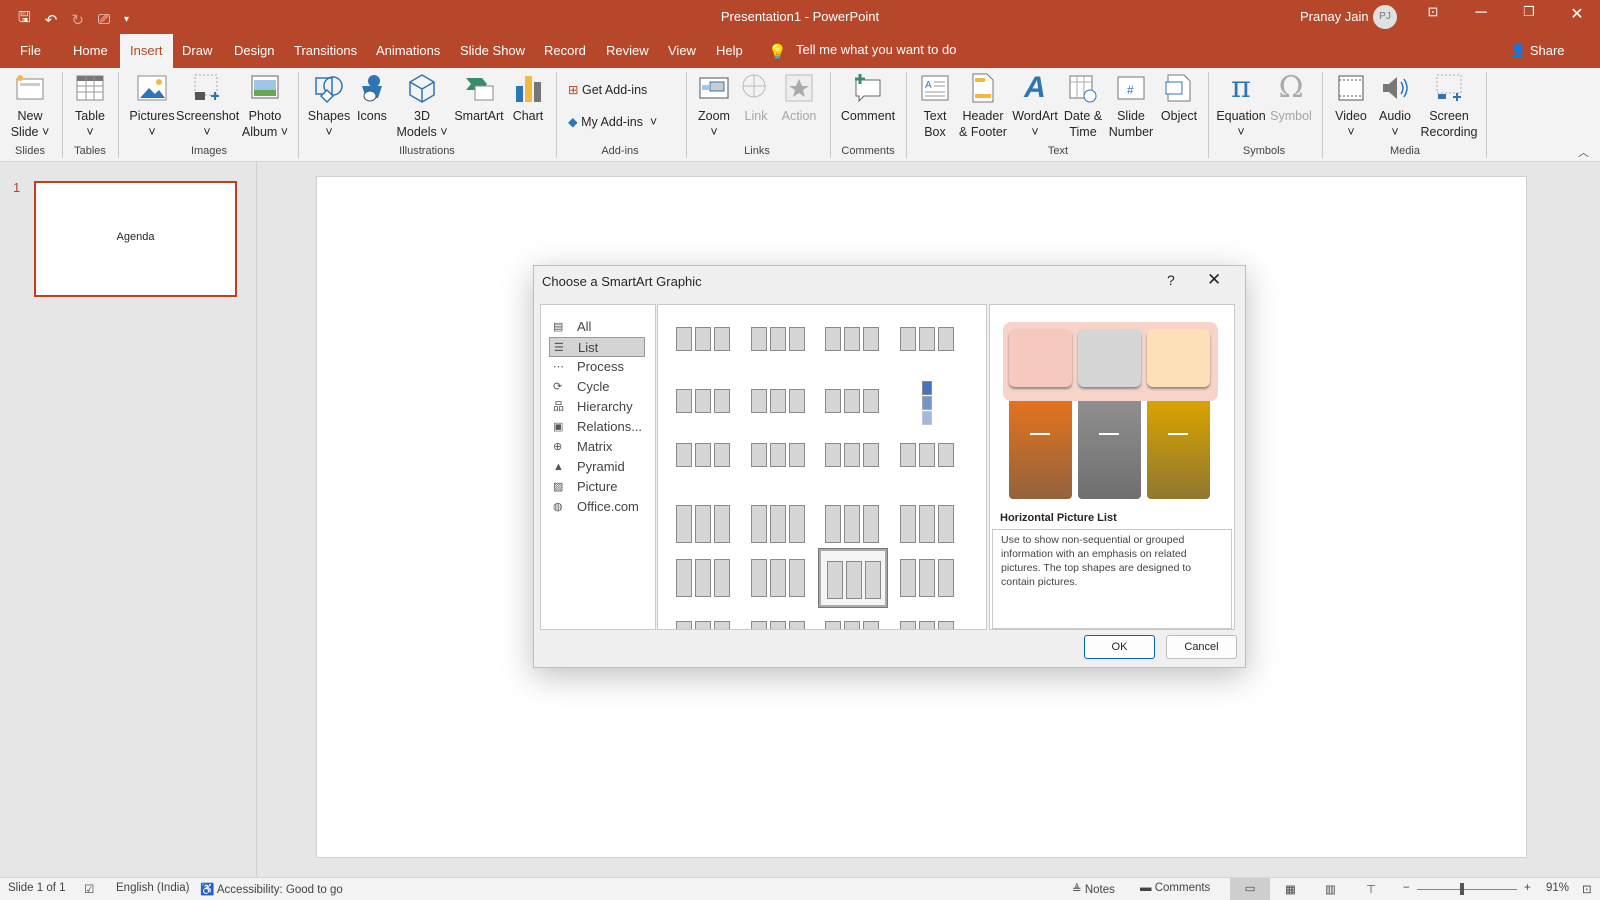 The height and width of the screenshot is (900, 1600). Describe the element at coordinates (30, 106) in the screenshot. I see `new-slide-button: New Slide ˅` at that location.